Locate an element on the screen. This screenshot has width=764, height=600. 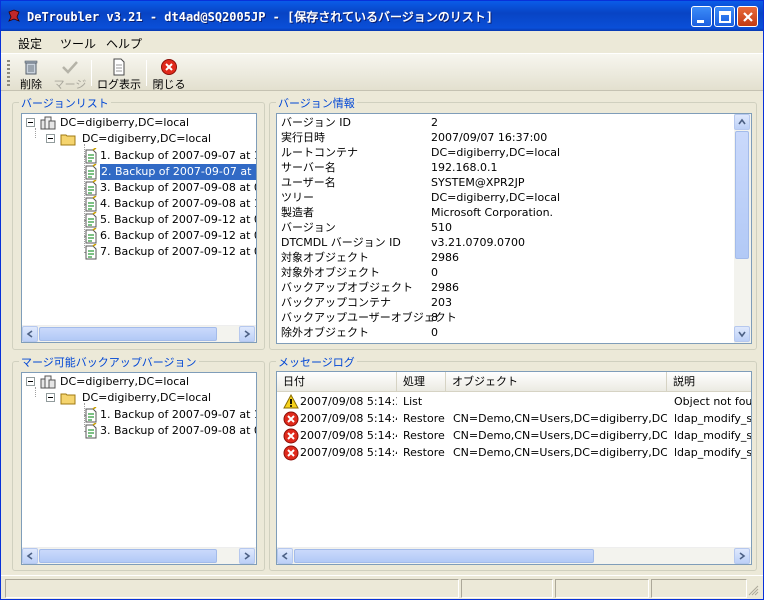
maximize-button is located at coordinates (724, 16).